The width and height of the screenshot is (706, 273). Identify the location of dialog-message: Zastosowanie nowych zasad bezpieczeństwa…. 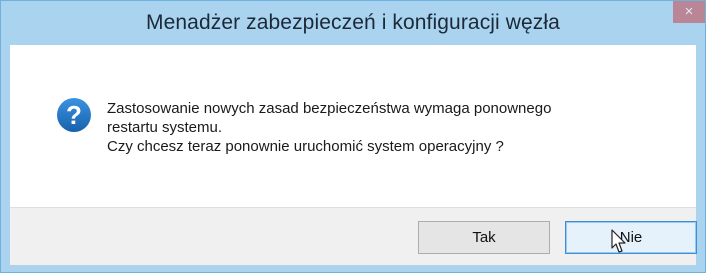
(329, 127).